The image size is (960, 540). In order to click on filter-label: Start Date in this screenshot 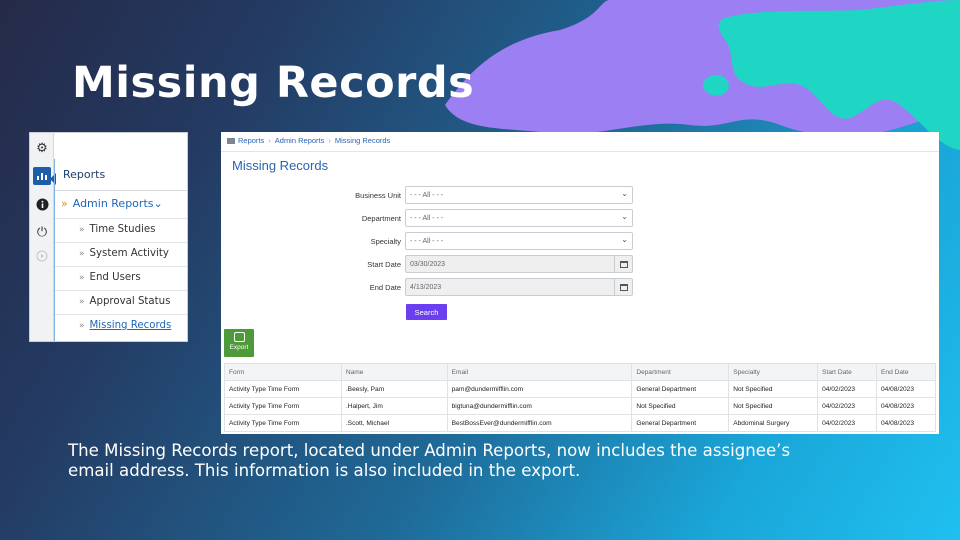, I will do `click(384, 264)`.